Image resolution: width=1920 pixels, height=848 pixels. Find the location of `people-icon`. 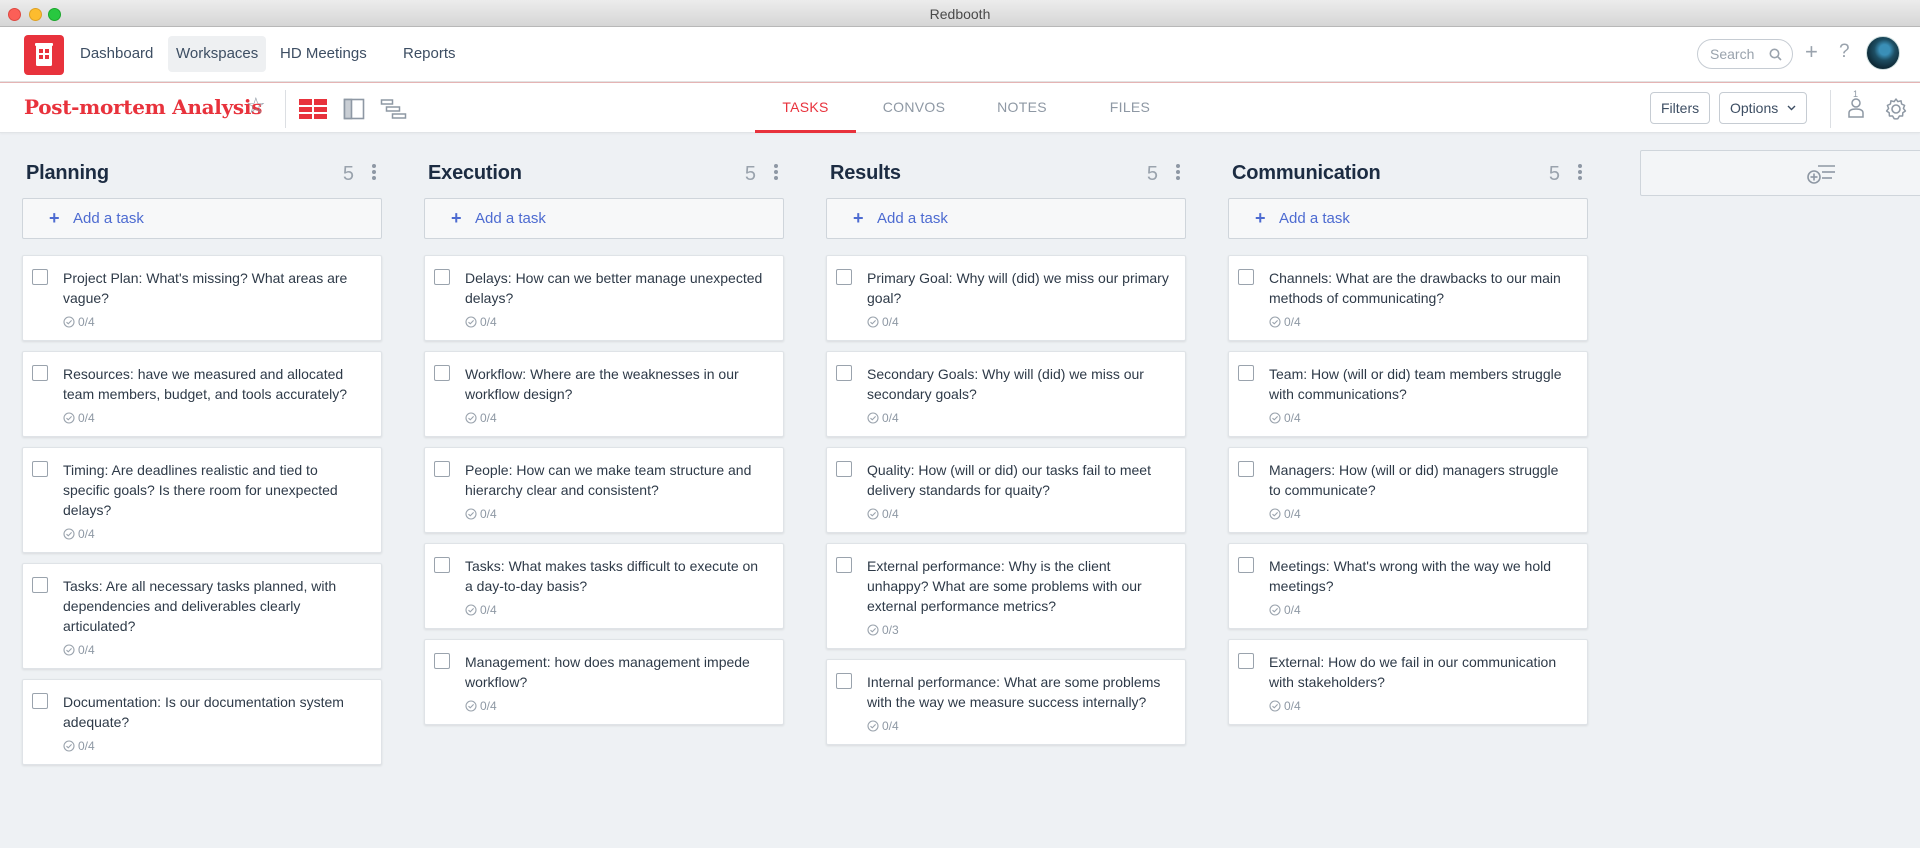

people-icon is located at coordinates (1856, 107).